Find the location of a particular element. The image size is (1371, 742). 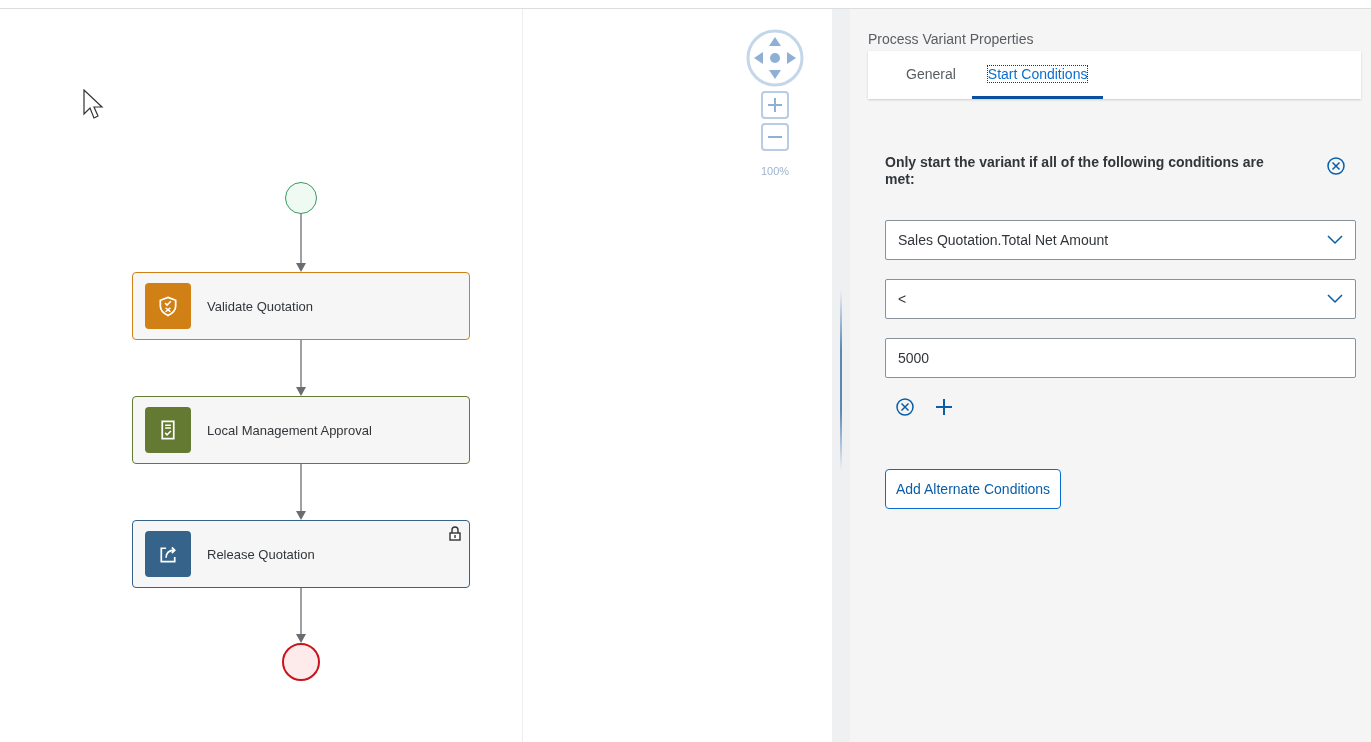

splitter-handle is located at coordinates (841, 379).